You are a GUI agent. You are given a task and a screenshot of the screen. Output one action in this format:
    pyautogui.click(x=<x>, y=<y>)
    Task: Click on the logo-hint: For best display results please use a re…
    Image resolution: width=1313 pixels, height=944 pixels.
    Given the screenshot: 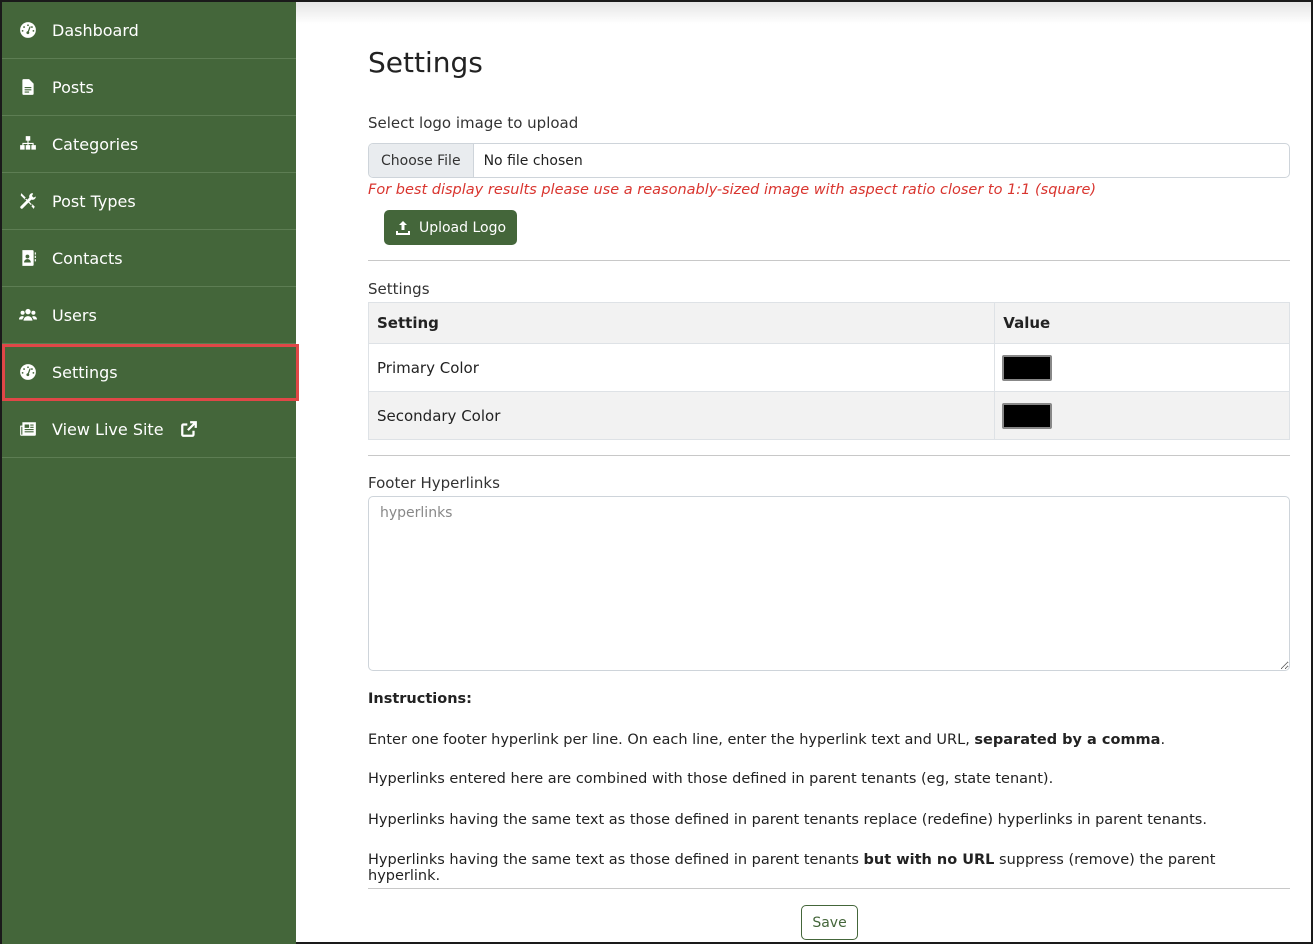 What is the action you would take?
    pyautogui.click(x=732, y=190)
    